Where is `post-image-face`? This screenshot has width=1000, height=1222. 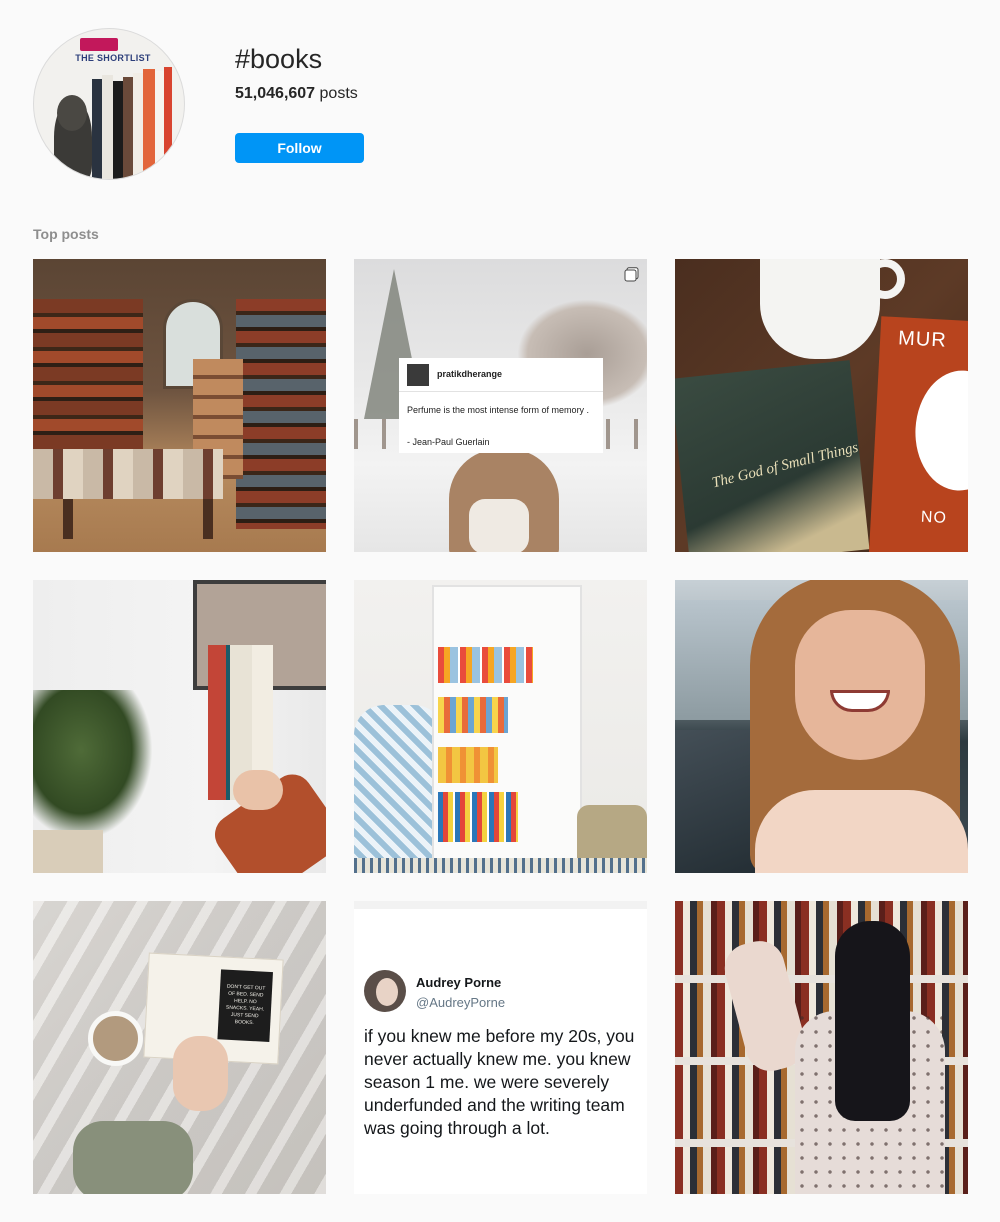 post-image-face is located at coordinates (860, 685).